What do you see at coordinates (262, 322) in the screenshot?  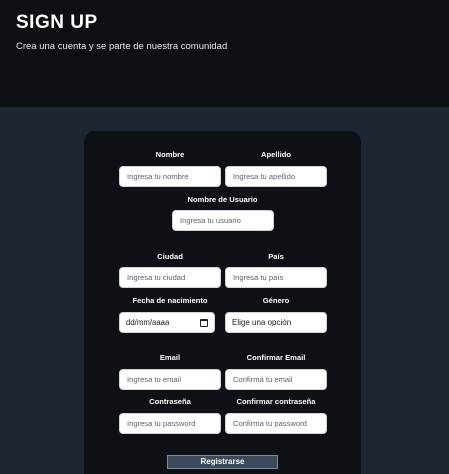 I see `genero-value: Elige una opción` at bounding box center [262, 322].